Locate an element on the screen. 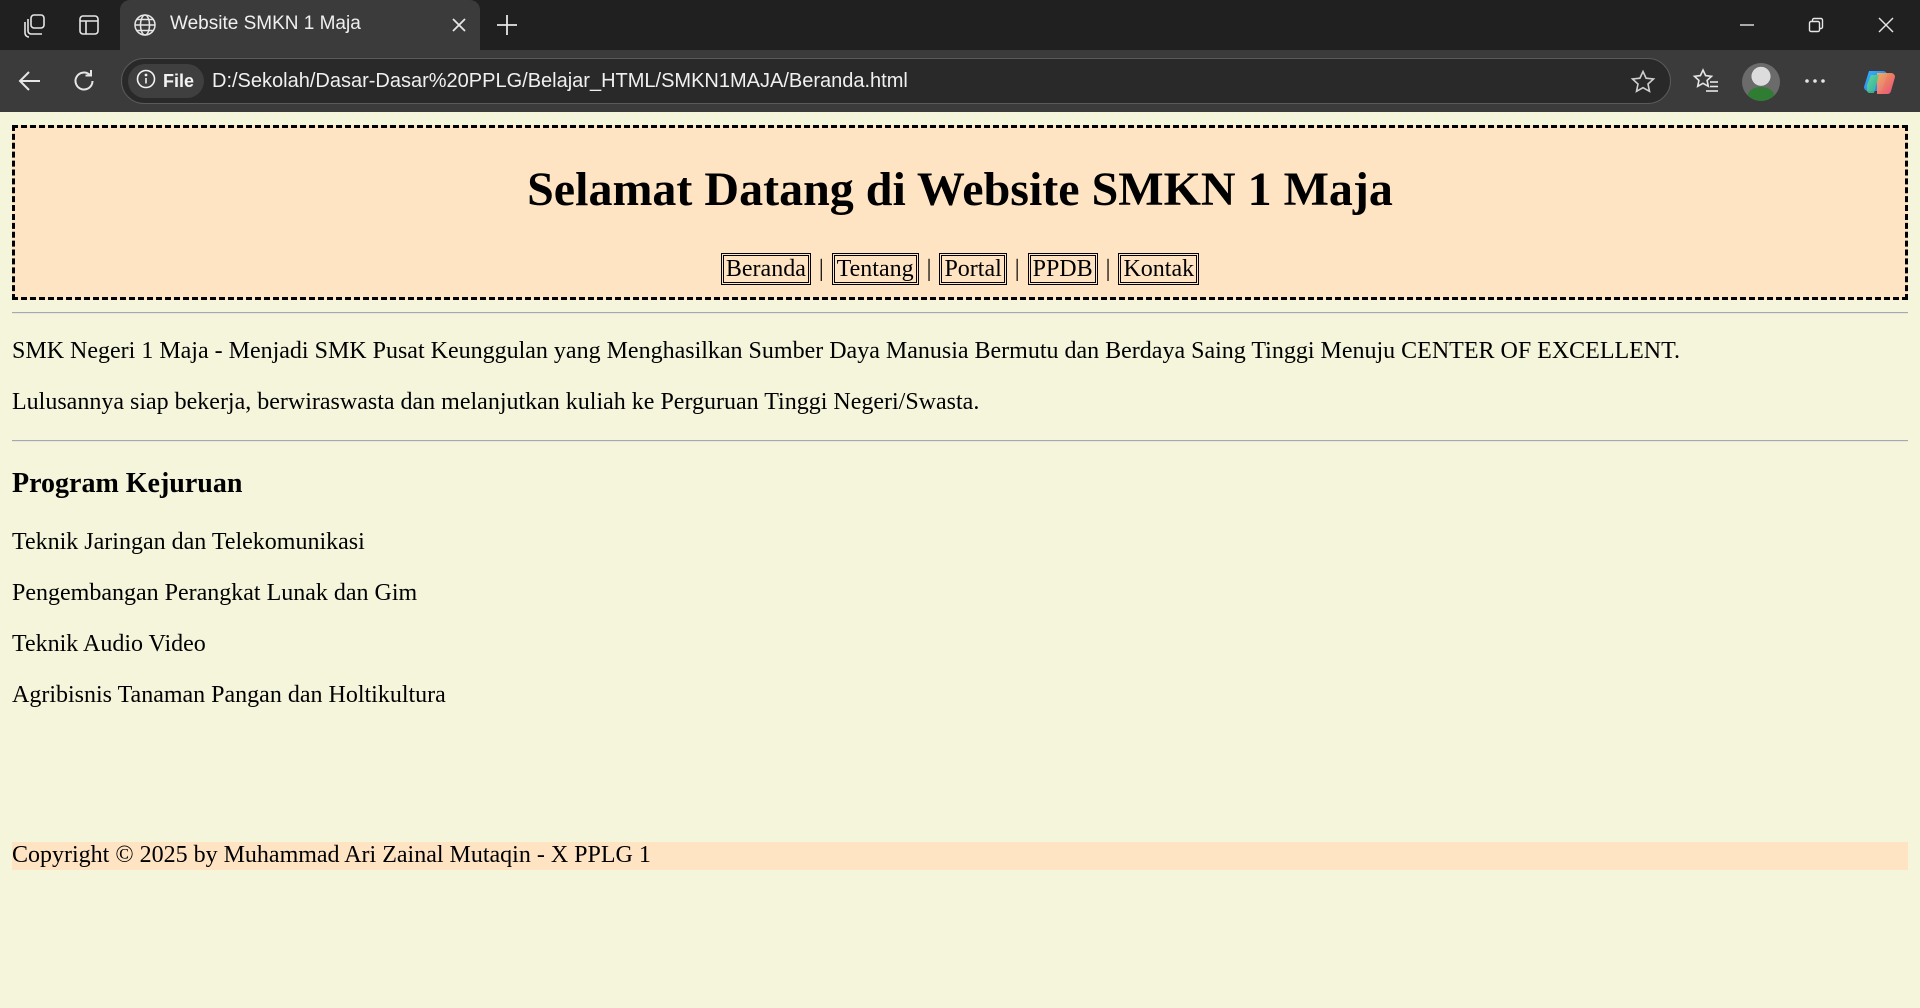 The image size is (1920, 1008). title-bar: Website SMKN 1 Maja is located at coordinates (960, 25).